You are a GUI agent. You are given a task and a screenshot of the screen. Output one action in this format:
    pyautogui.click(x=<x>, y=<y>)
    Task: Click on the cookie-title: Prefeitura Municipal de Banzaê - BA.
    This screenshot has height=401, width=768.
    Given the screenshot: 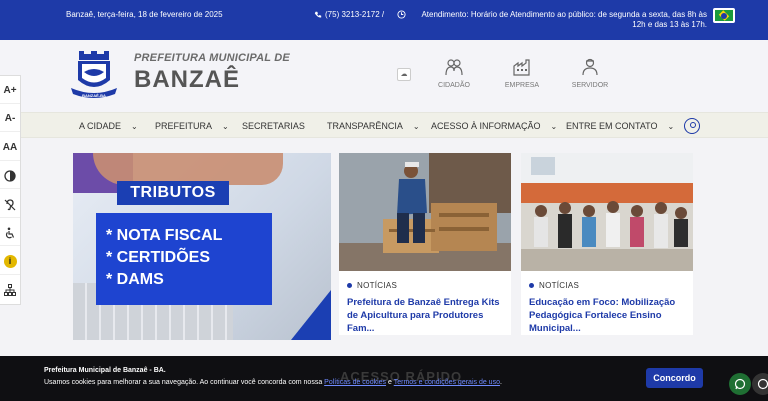 What is the action you would take?
    pyautogui.click(x=105, y=370)
    